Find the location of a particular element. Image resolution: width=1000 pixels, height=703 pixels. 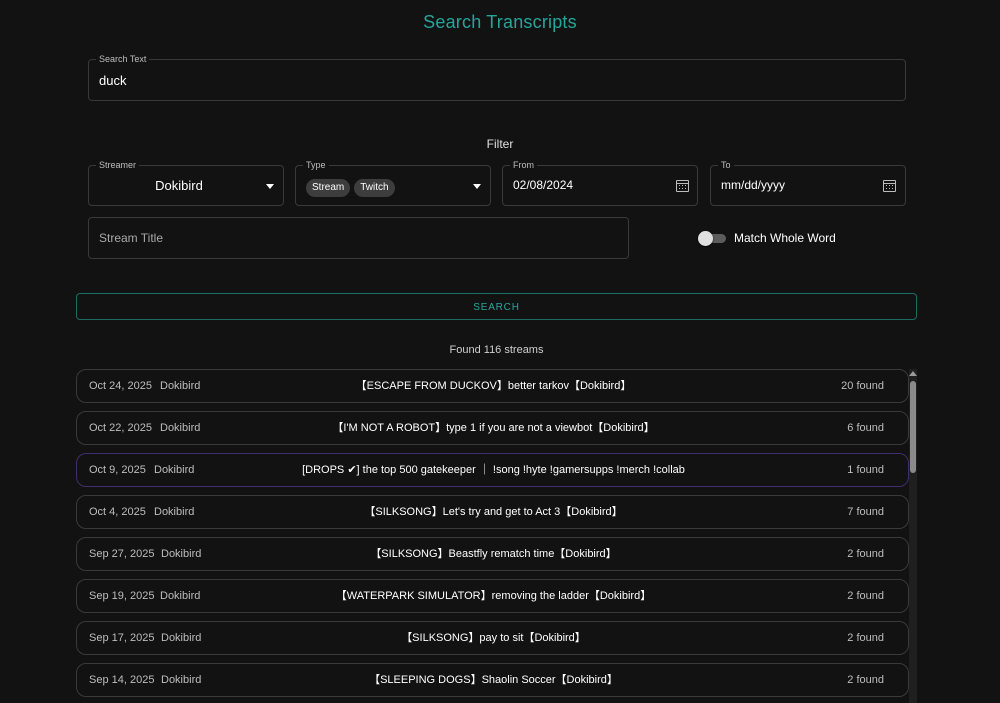

from-date-input: From 02/08/2024 is located at coordinates (600, 182).